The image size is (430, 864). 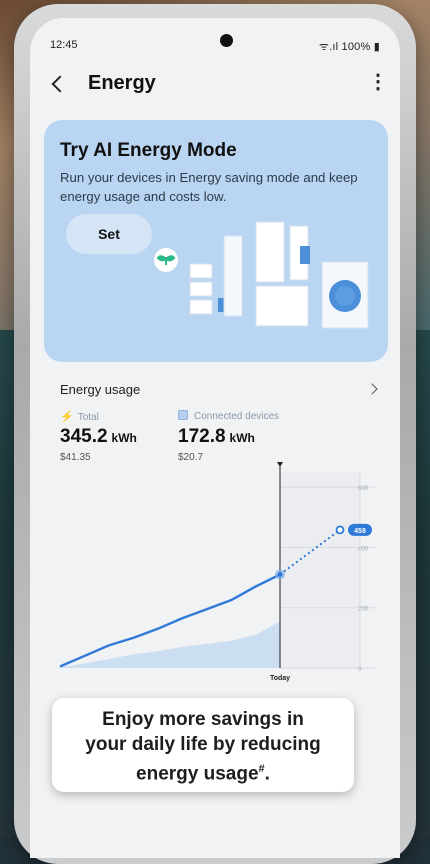 What do you see at coordinates (84, 436) in the screenshot?
I see `total-number: 345.2` at bounding box center [84, 436].